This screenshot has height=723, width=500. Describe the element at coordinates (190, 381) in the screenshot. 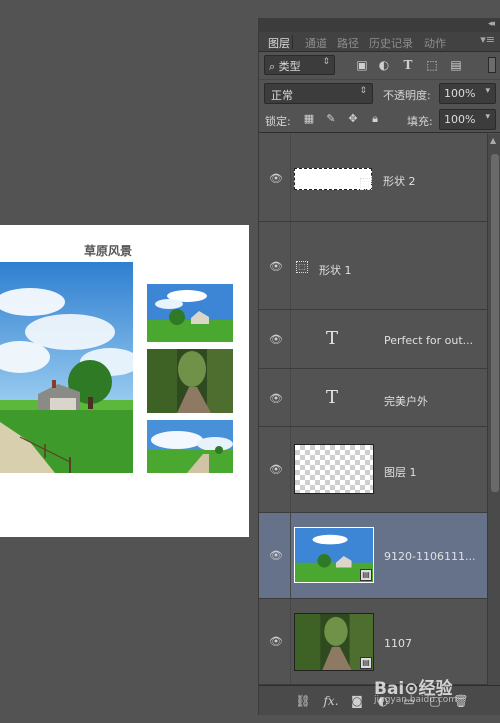

I see `forest-path-photo-thumbnail` at that location.